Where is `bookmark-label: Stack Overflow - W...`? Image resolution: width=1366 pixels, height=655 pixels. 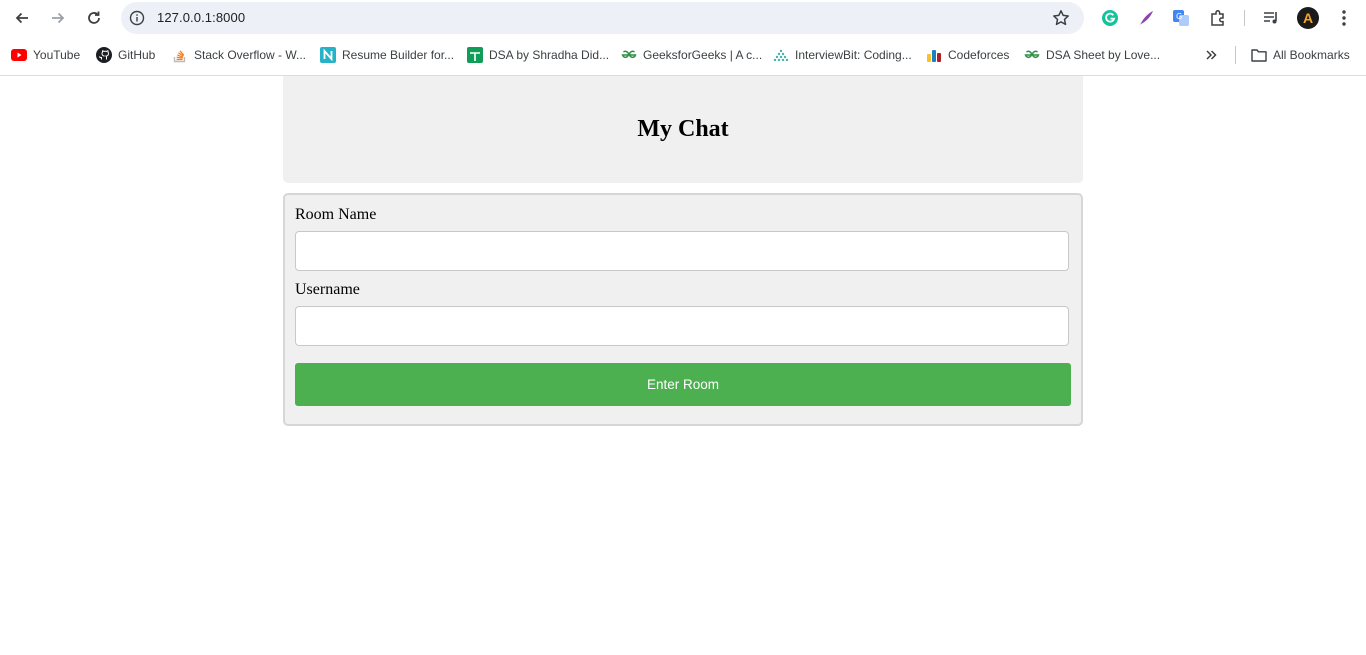
bookmark-label: Stack Overflow - W... is located at coordinates (250, 55).